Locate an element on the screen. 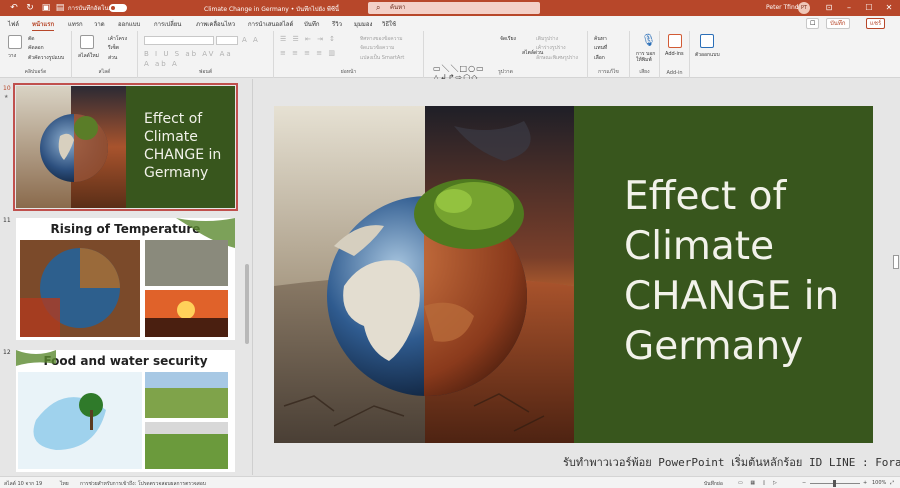 This screenshot has width=900, height=488. tab-record: บันทึก is located at coordinates (312, 24).